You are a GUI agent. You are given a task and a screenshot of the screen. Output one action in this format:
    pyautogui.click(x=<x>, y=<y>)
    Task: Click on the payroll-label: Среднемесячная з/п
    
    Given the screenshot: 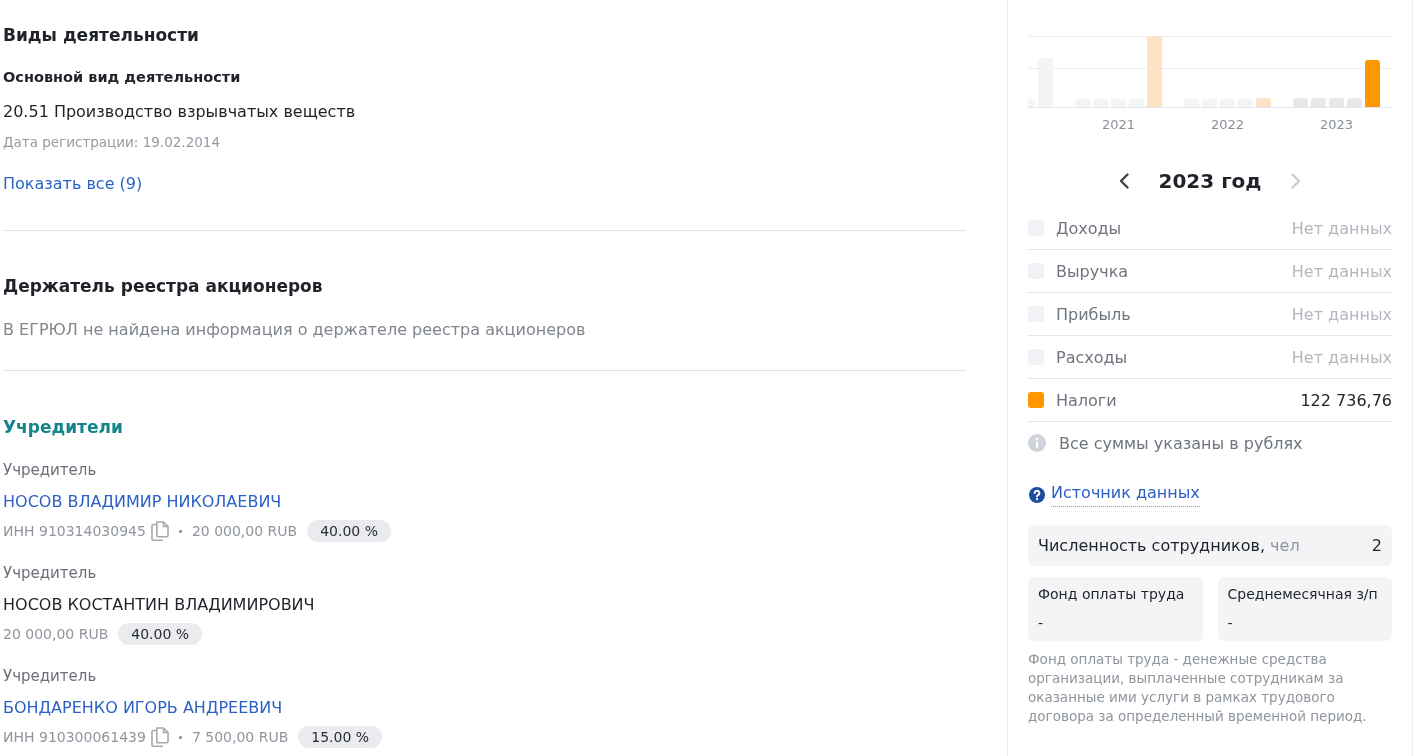 What is the action you would take?
    pyautogui.click(x=1302, y=594)
    